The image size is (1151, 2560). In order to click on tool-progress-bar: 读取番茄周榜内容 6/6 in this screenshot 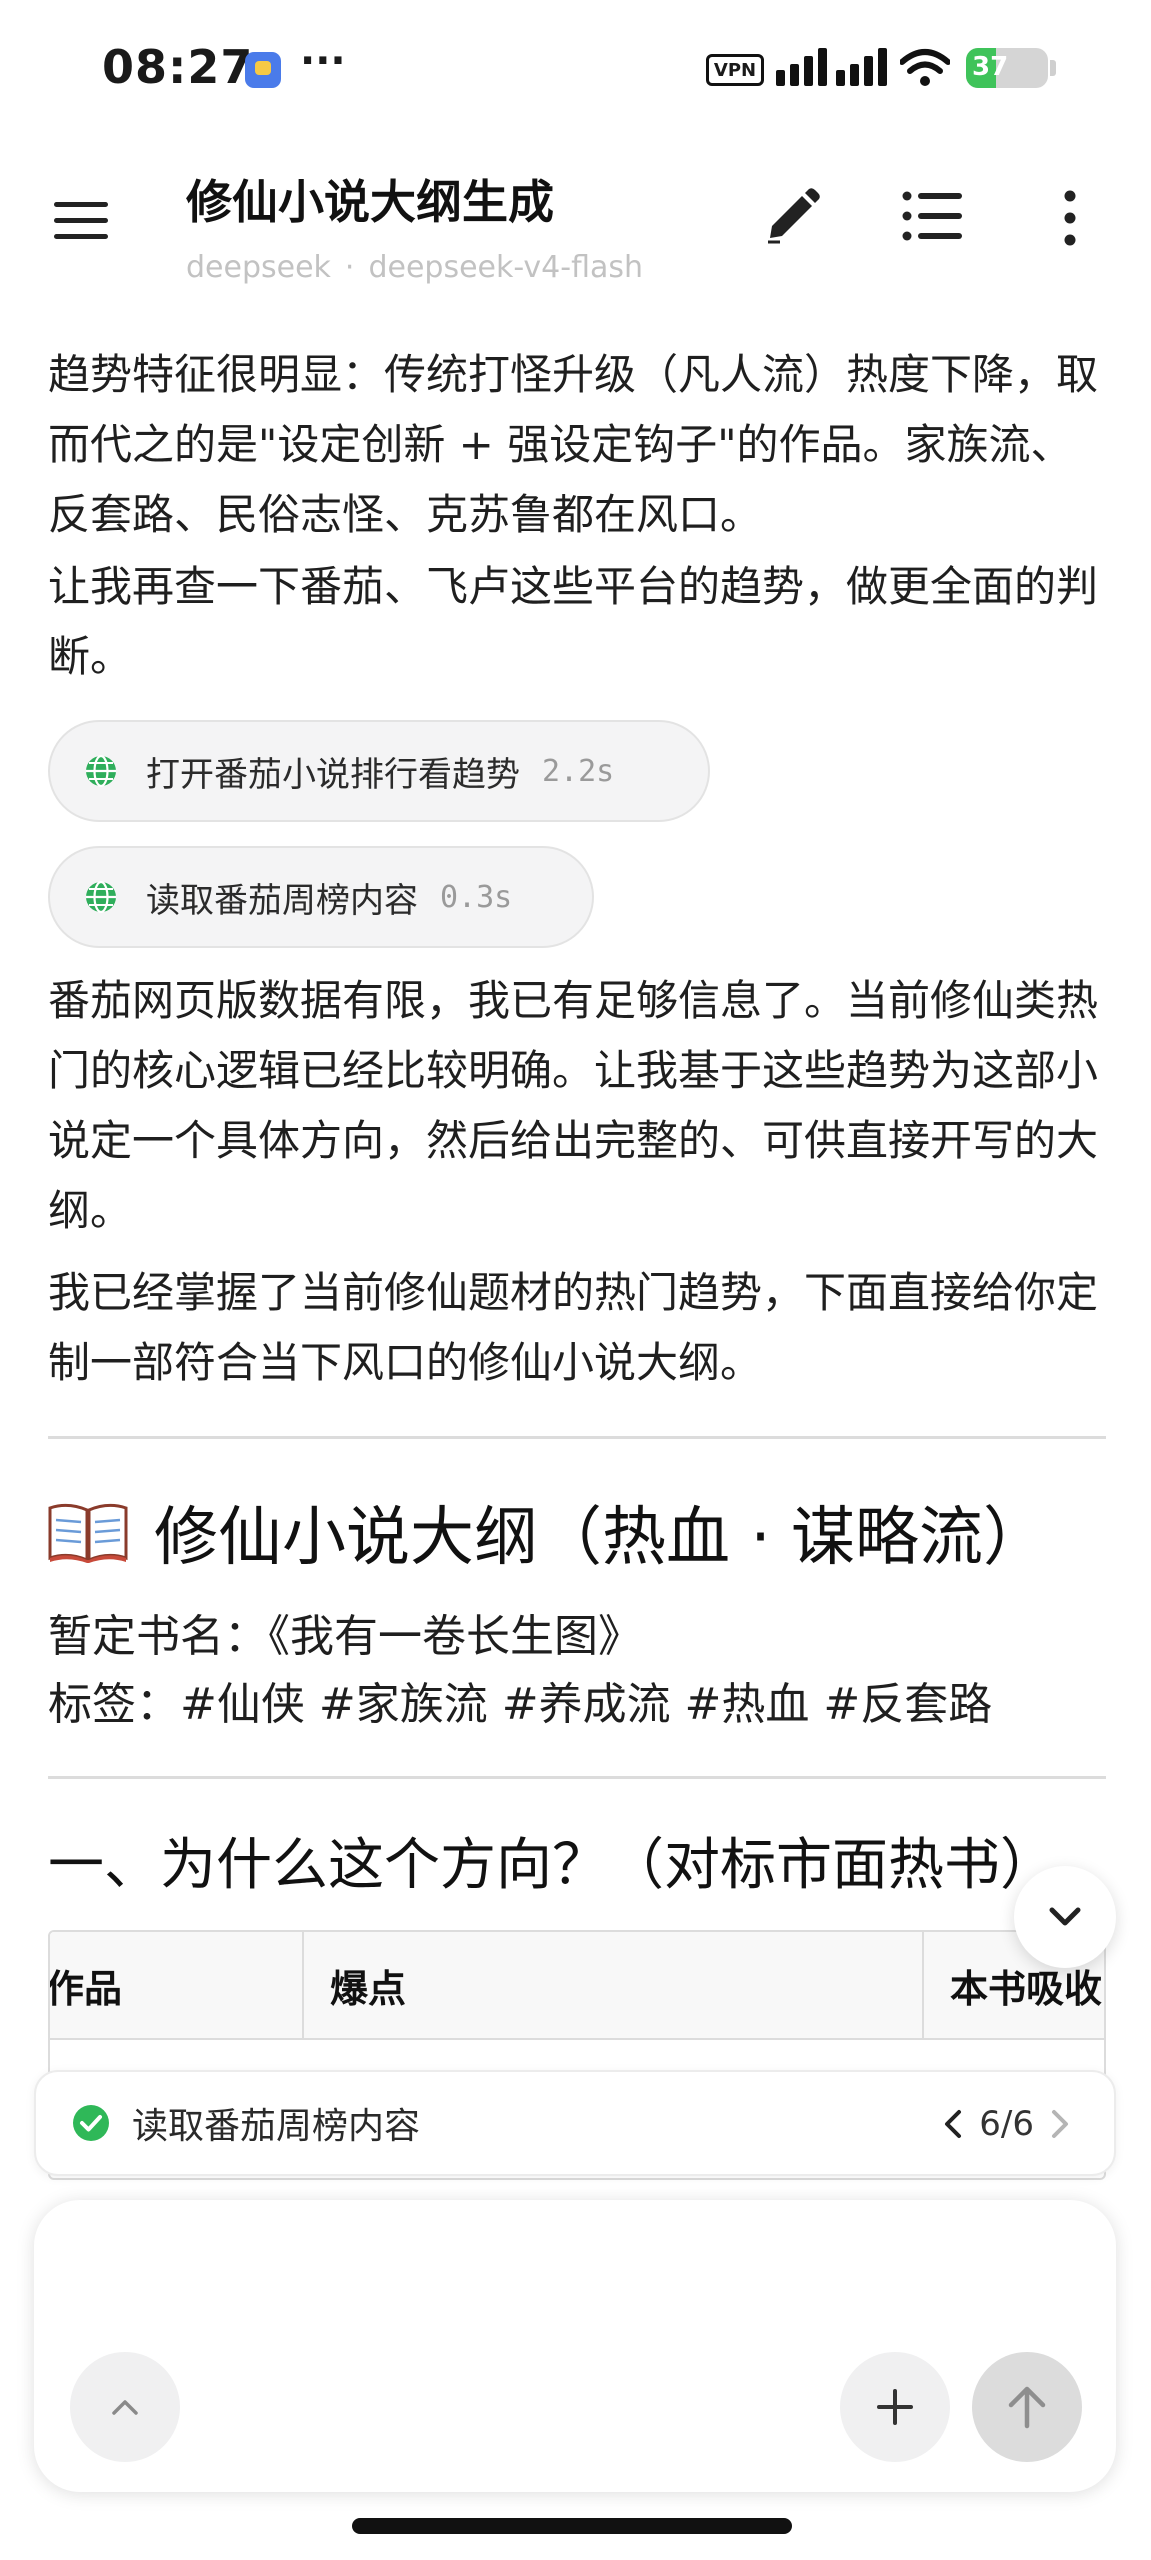, I will do `click(575, 2123)`.